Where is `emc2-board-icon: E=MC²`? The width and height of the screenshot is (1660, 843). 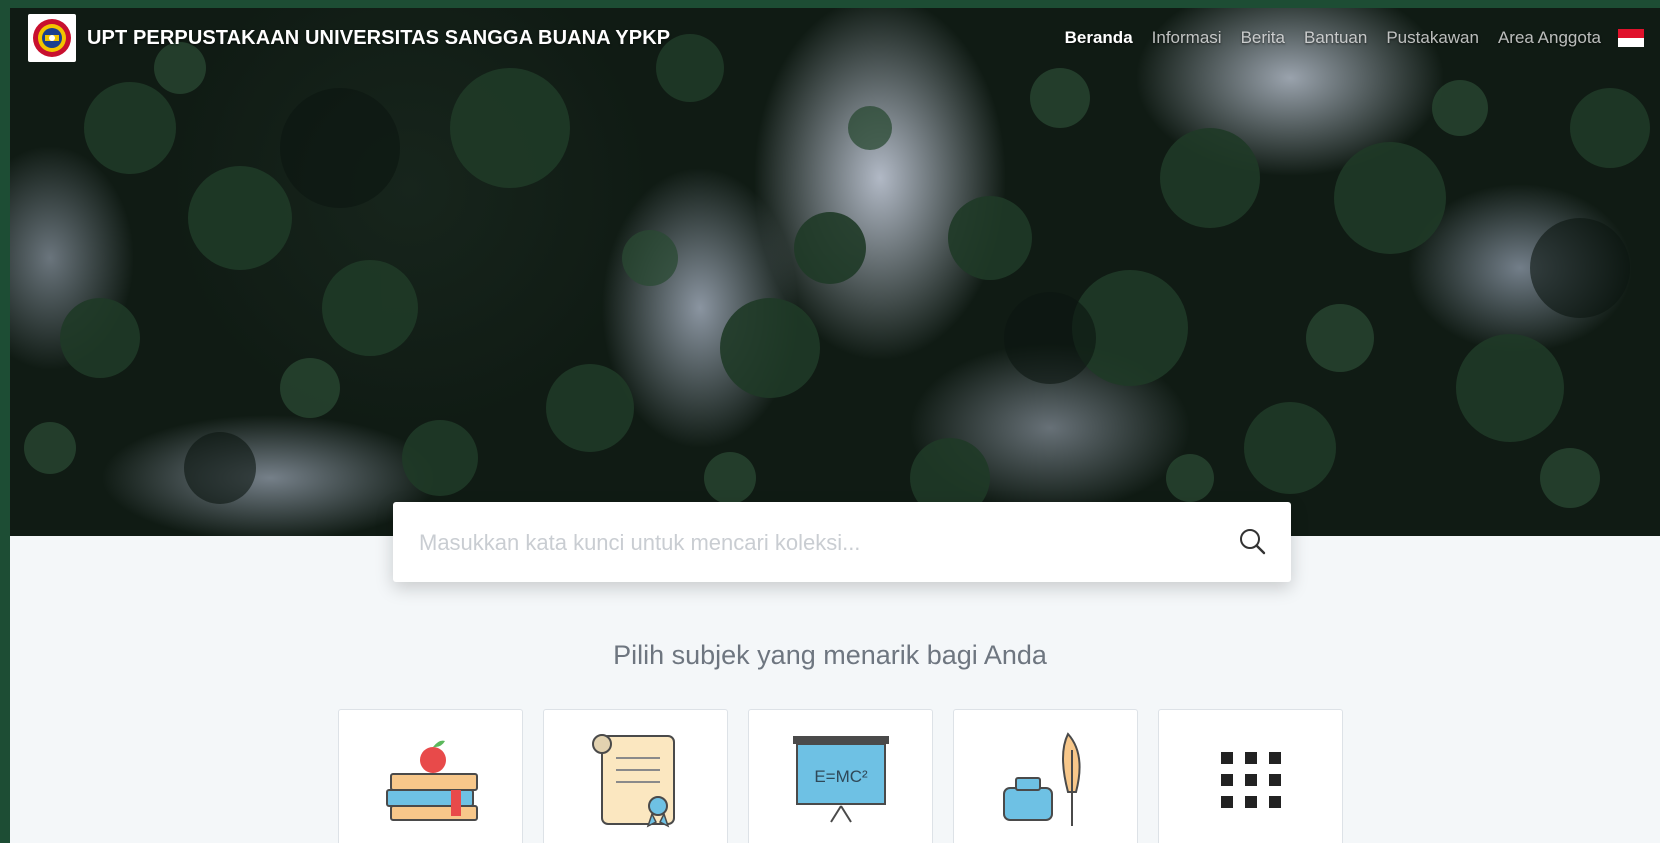
emc2-board-icon: E=MC² is located at coordinates (841, 779).